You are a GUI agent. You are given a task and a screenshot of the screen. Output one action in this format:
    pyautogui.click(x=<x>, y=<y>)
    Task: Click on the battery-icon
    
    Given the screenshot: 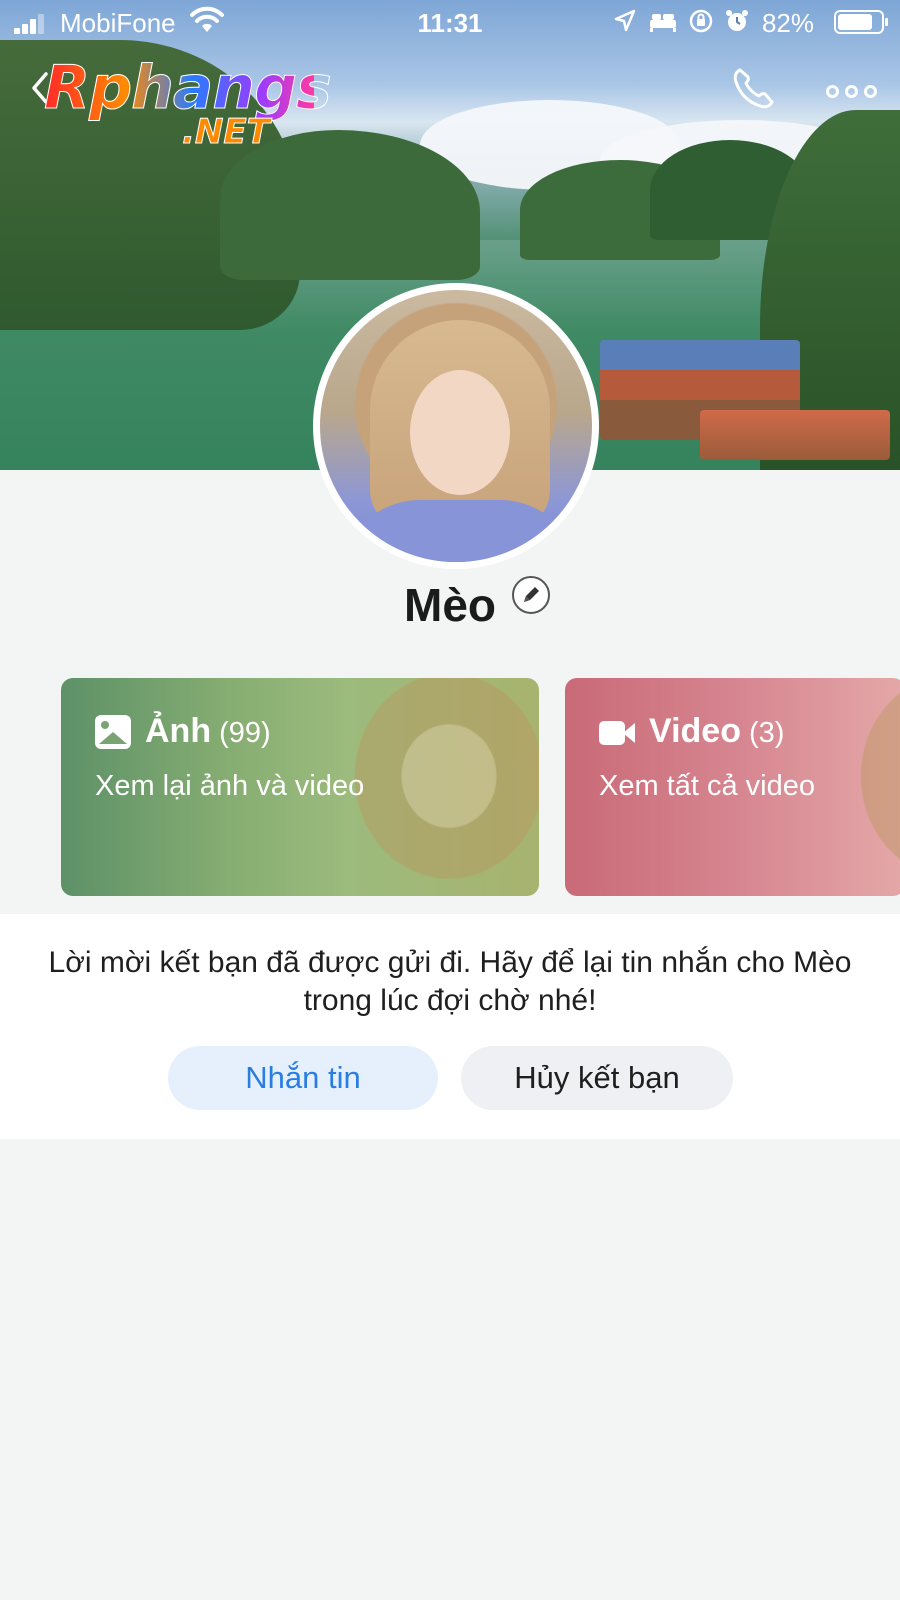 What is the action you would take?
    pyautogui.click(x=861, y=22)
    